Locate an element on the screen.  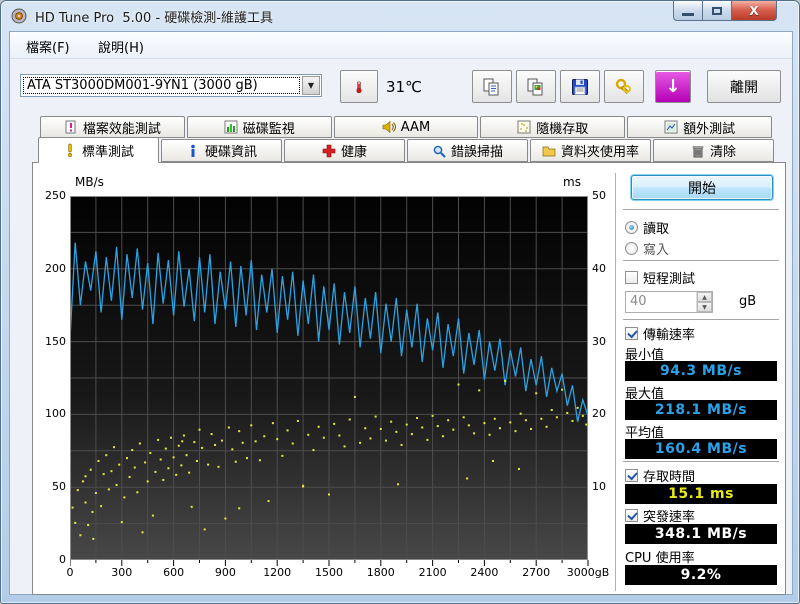
transfer-rate-row: 傳輸速率 is located at coordinates (660, 333).